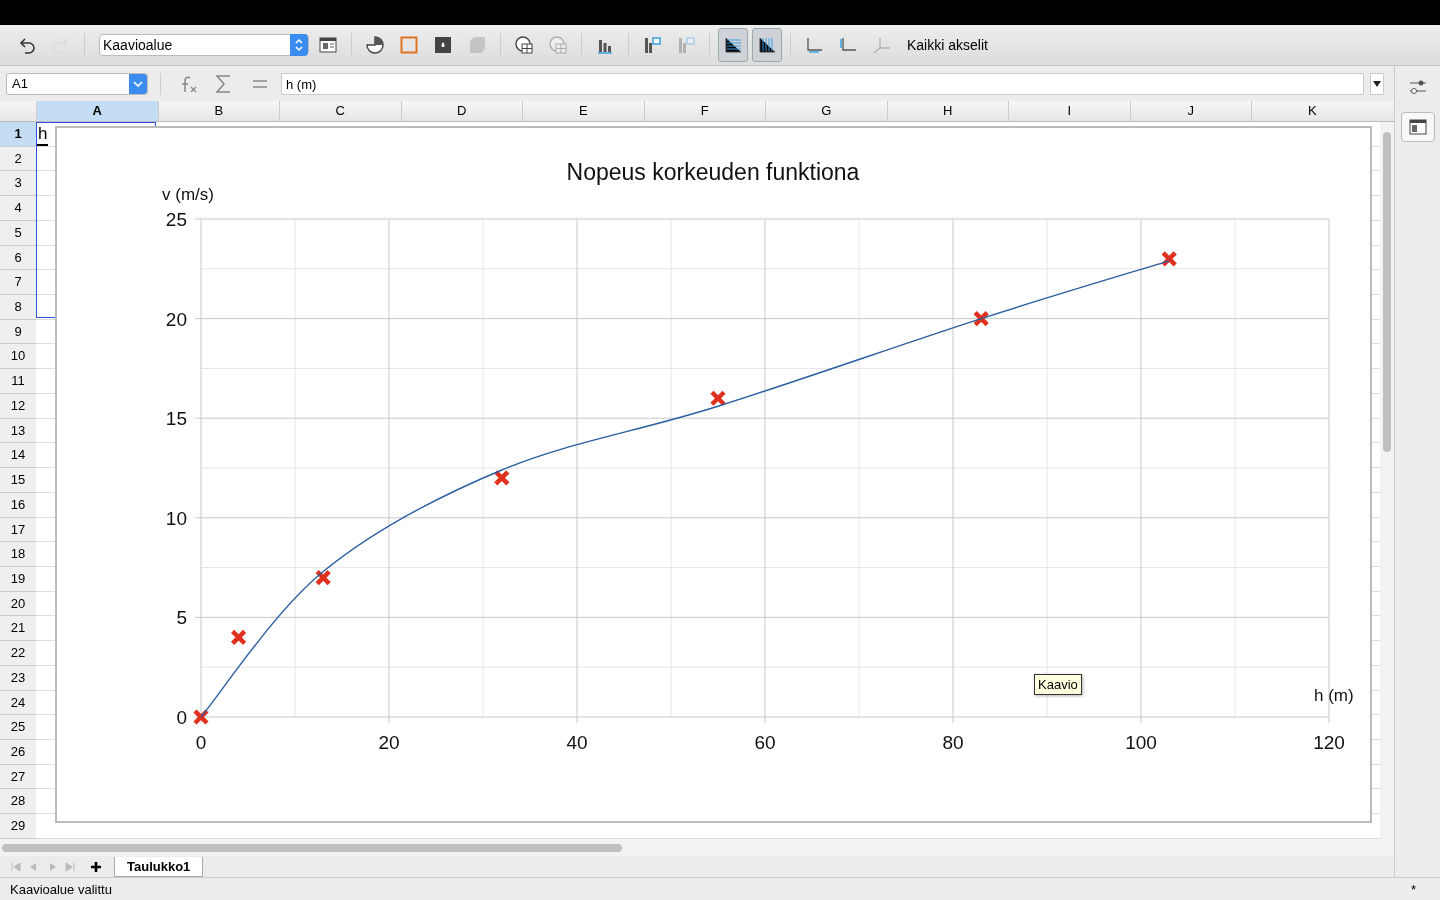  I want to click on row-header: 6, so click(18, 258).